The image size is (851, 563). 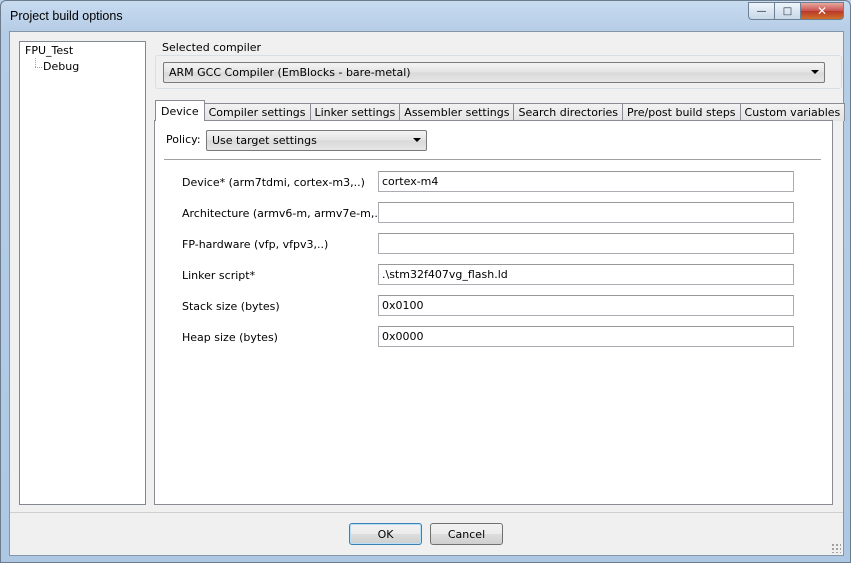 I want to click on ok-button: OK, so click(x=385, y=534).